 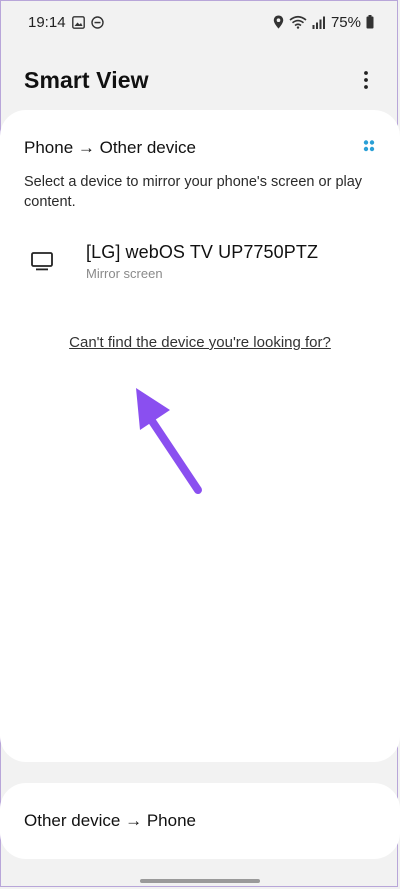 What do you see at coordinates (86, 79) in the screenshot?
I see `page-title: Smart View` at bounding box center [86, 79].